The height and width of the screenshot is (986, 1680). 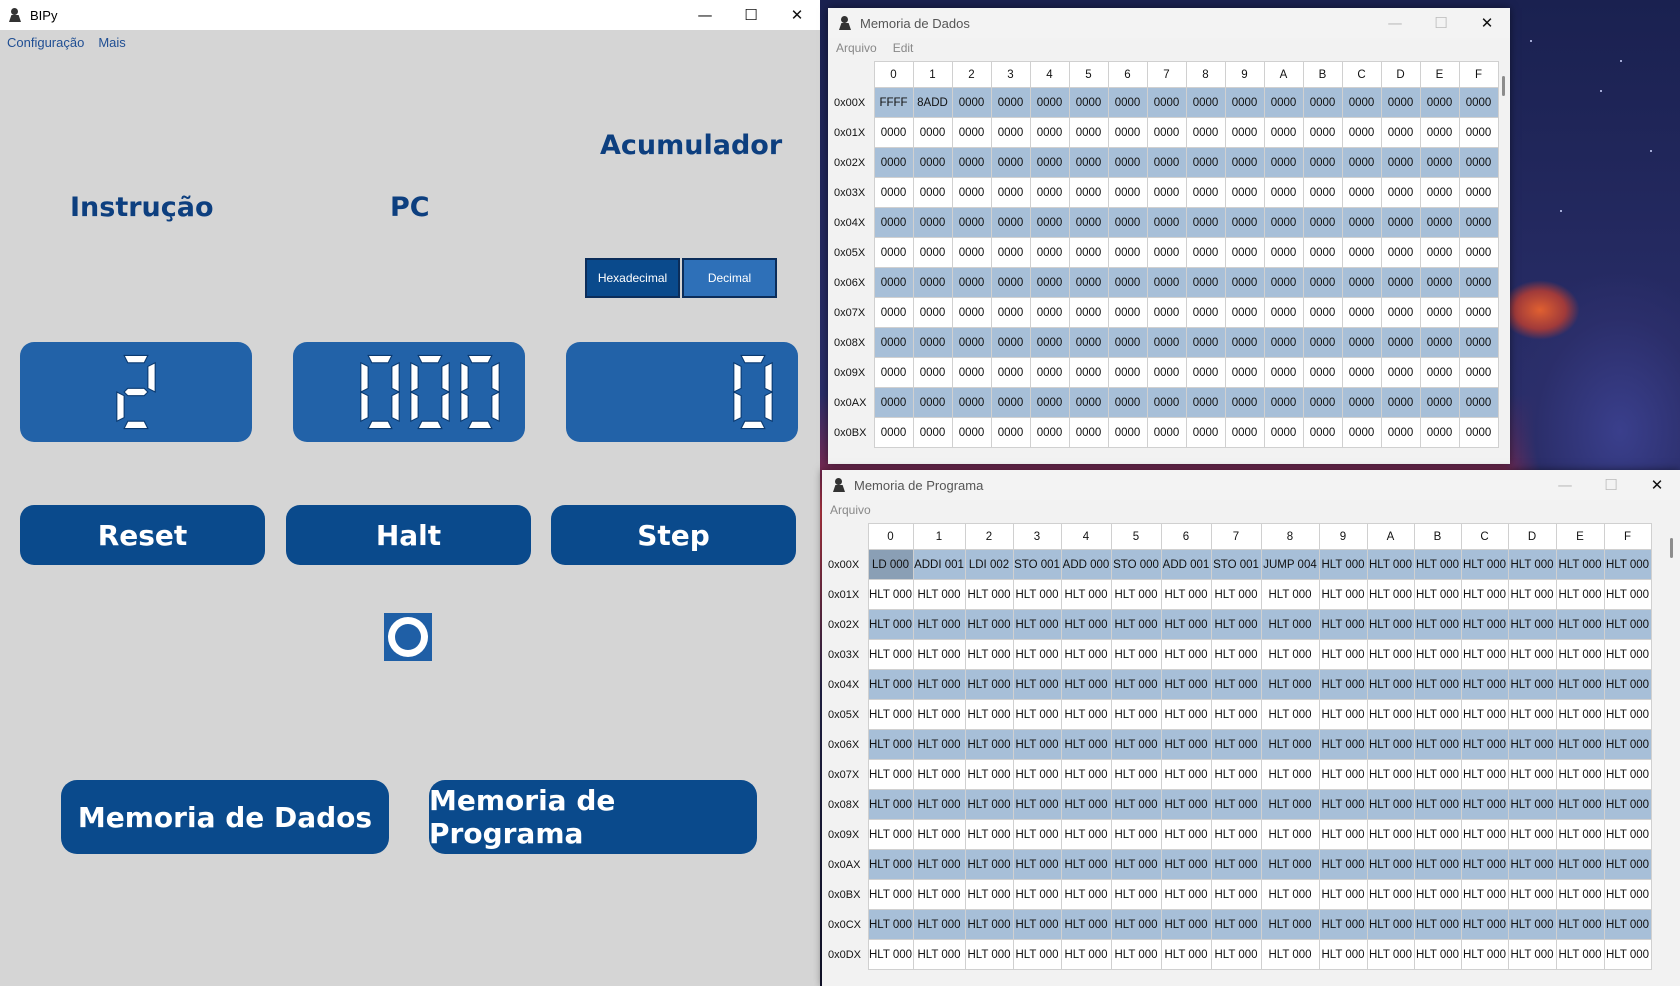 What do you see at coordinates (1169, 23) in the screenshot?
I see `data-memory-titlebar: Memoria de Dados — ☐ ✕` at bounding box center [1169, 23].